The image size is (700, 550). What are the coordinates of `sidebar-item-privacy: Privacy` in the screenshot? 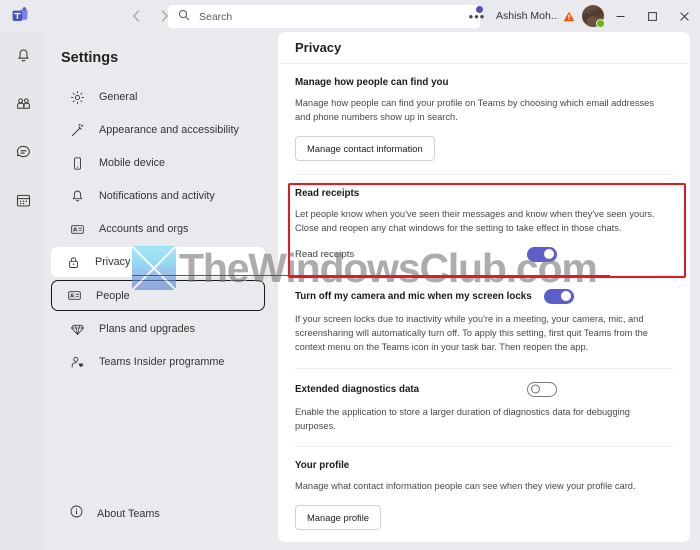 It's located at (158, 262).